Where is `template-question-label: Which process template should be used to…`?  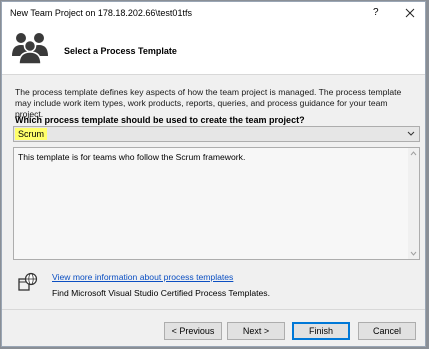
template-question-label: Which process template should be used to… is located at coordinates (160, 120).